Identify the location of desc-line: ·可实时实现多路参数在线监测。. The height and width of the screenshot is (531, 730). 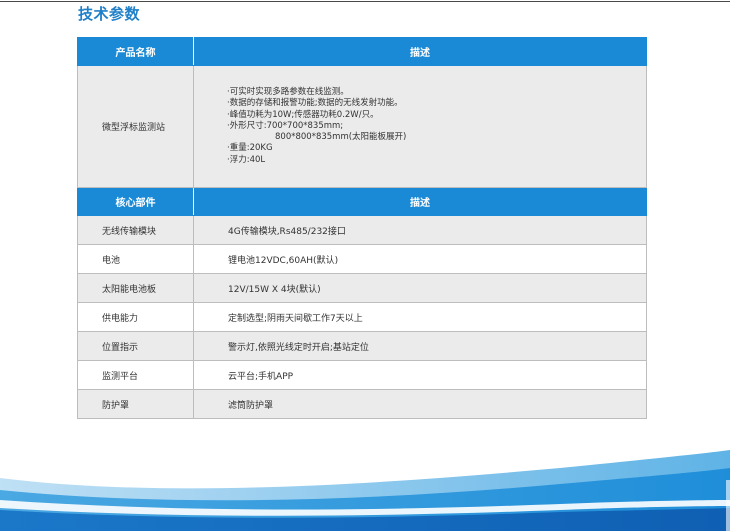
(288, 92).